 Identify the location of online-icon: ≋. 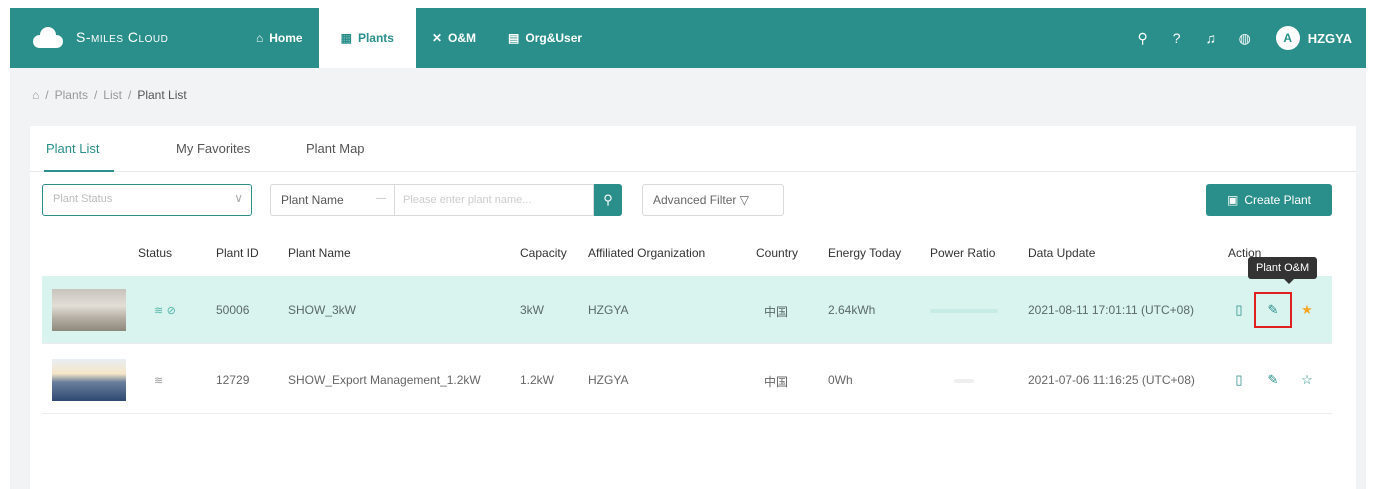
(159, 311).